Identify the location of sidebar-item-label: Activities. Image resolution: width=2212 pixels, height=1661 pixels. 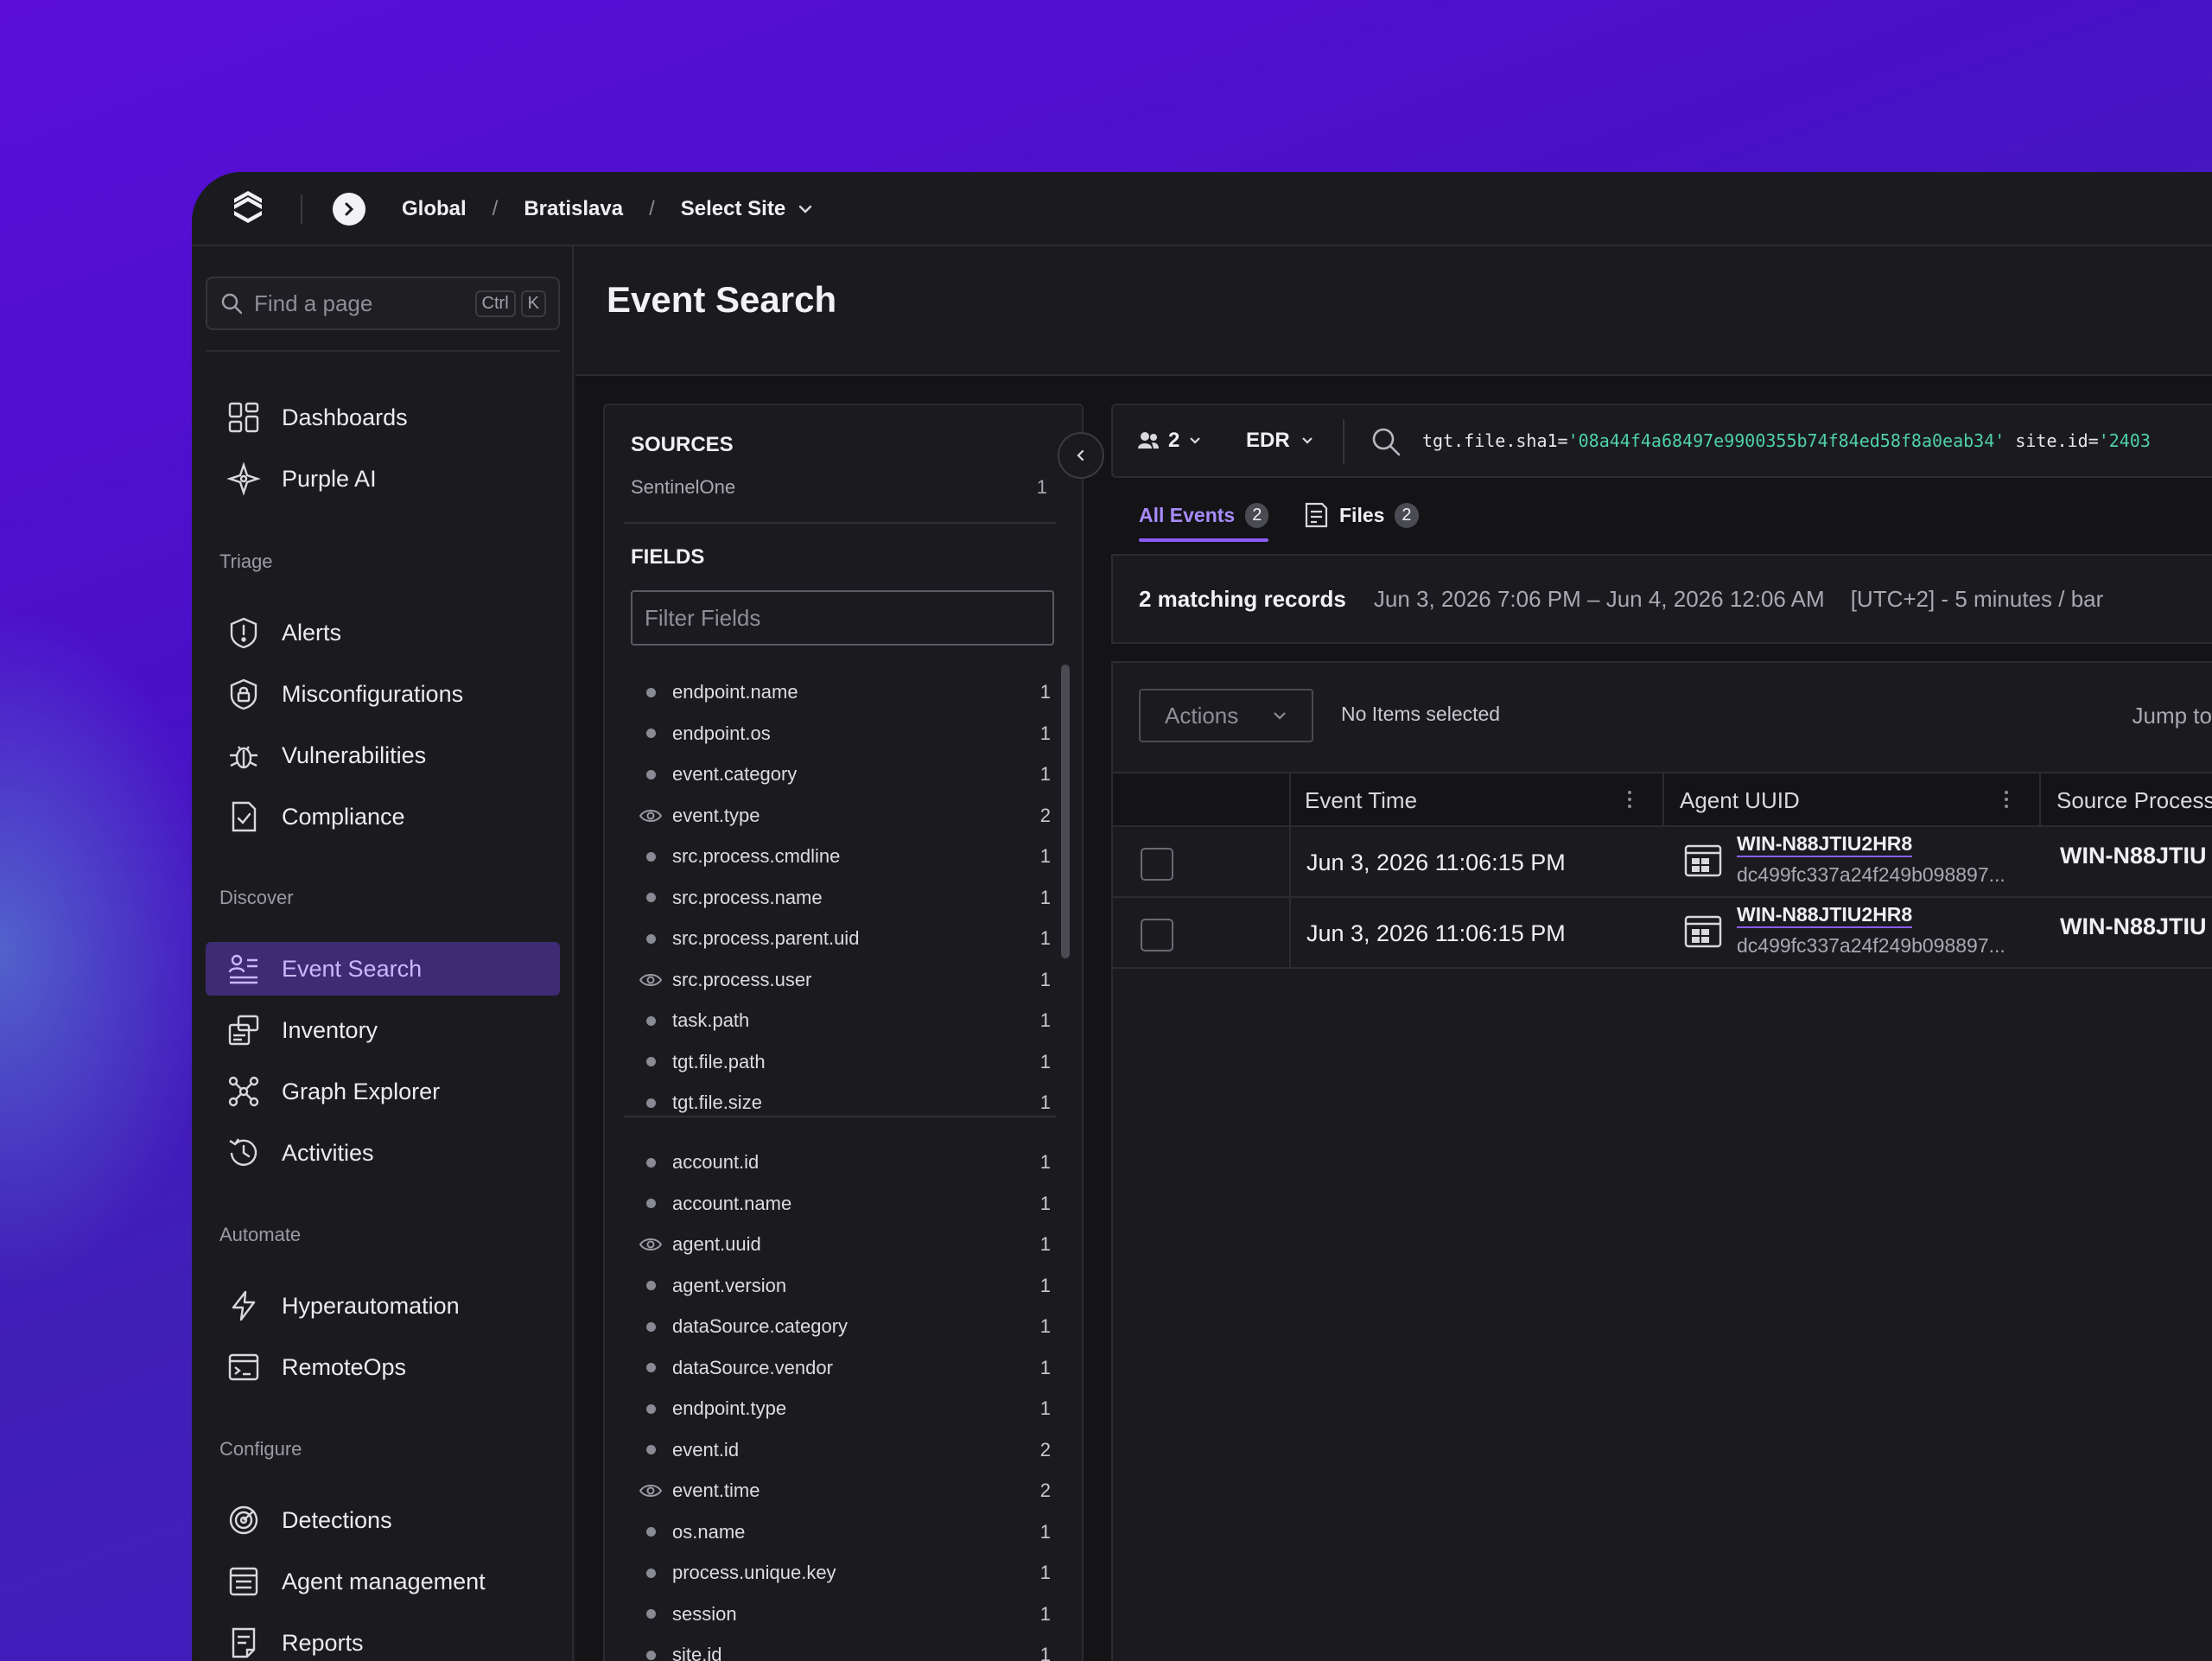
(328, 1152).